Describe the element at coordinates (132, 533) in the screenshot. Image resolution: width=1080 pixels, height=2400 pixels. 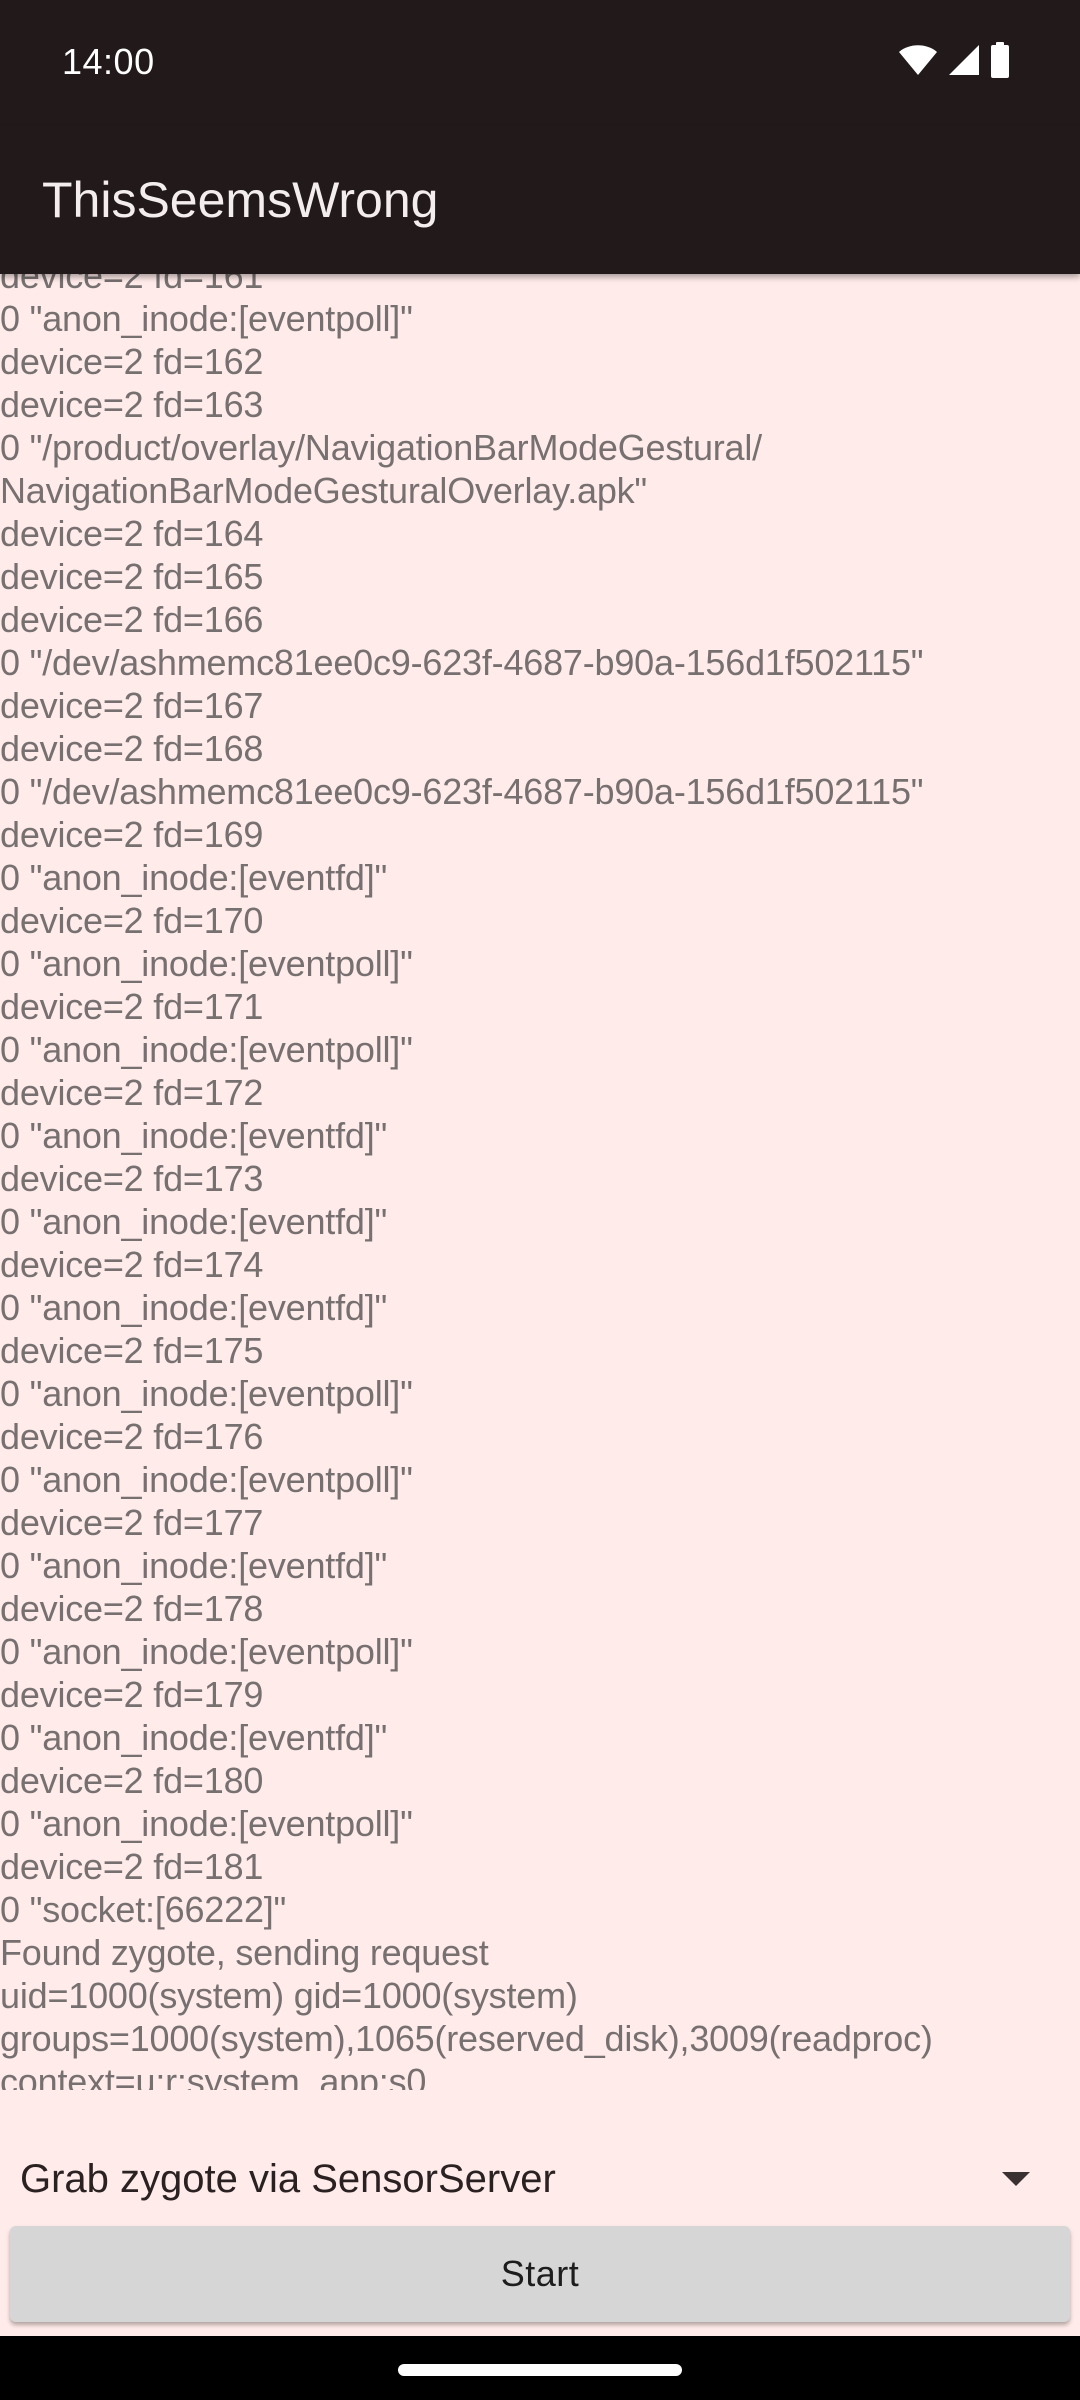
I see `log-line: device=2 fd=164` at that location.